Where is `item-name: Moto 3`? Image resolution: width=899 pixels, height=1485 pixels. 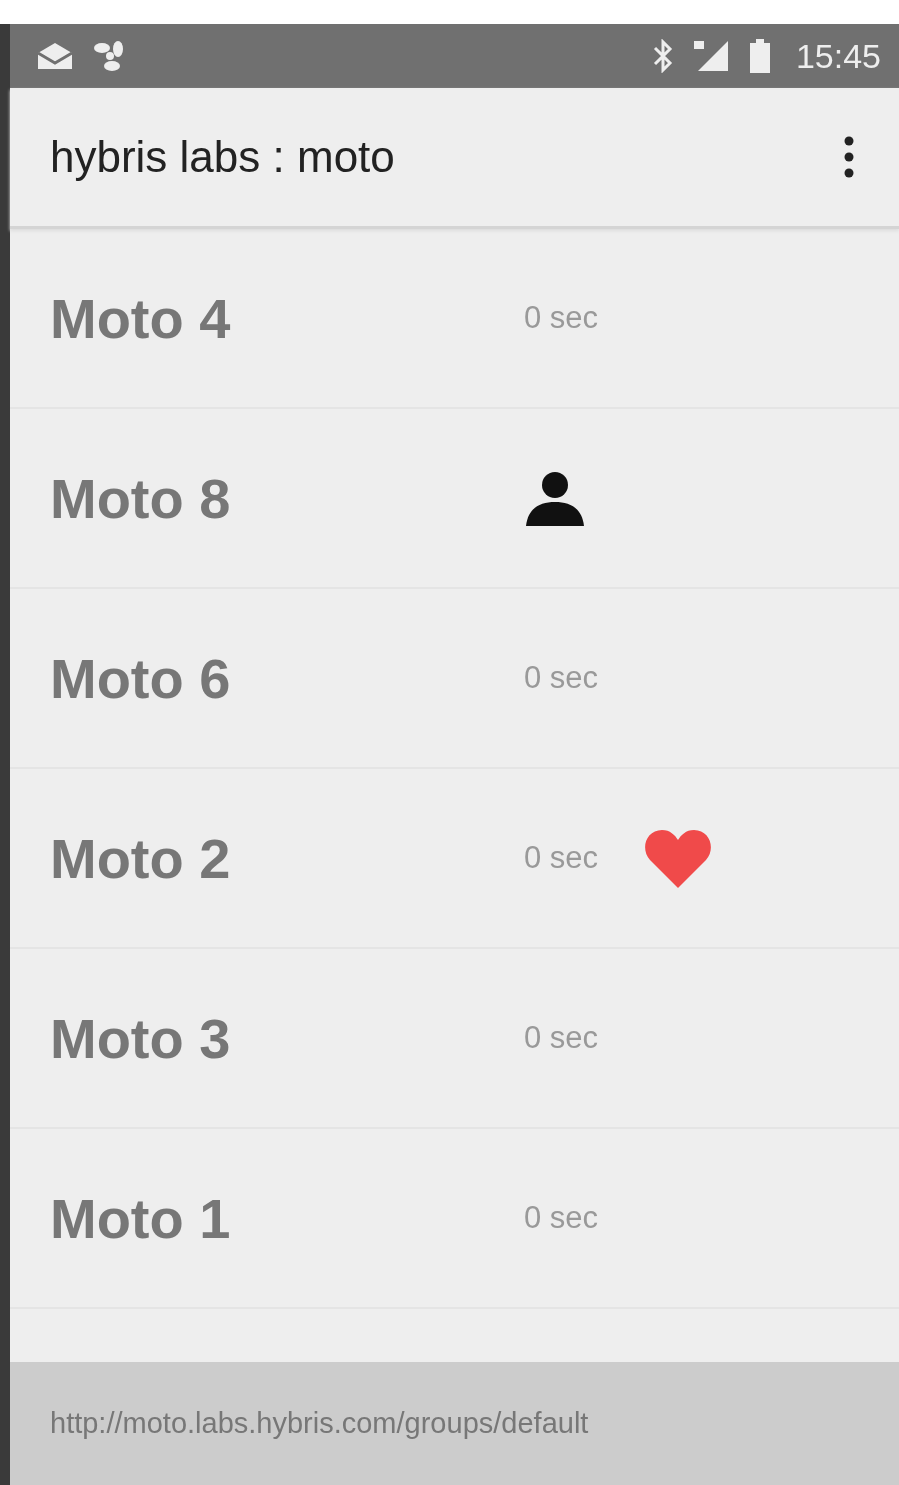
item-name: Moto 3 is located at coordinates (141, 1038).